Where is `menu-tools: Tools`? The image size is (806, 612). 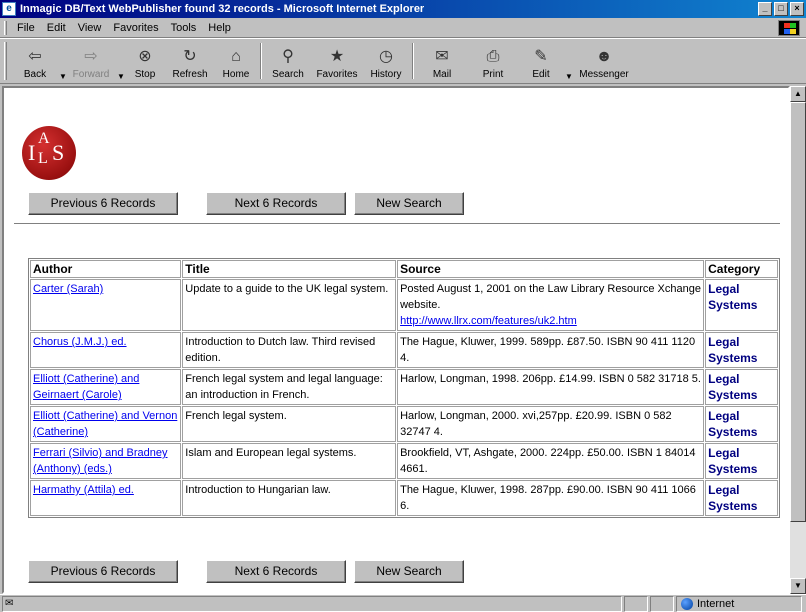 menu-tools: Tools is located at coordinates (184, 28).